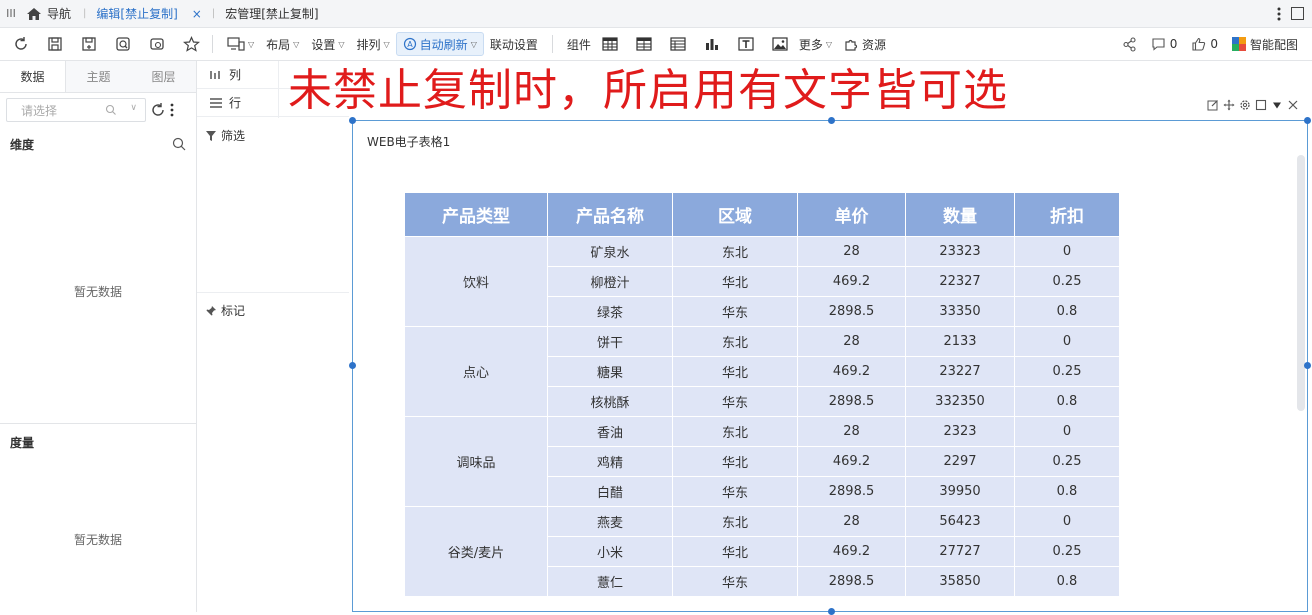  Describe the element at coordinates (1293, 105) in the screenshot. I see `close-icon` at that location.